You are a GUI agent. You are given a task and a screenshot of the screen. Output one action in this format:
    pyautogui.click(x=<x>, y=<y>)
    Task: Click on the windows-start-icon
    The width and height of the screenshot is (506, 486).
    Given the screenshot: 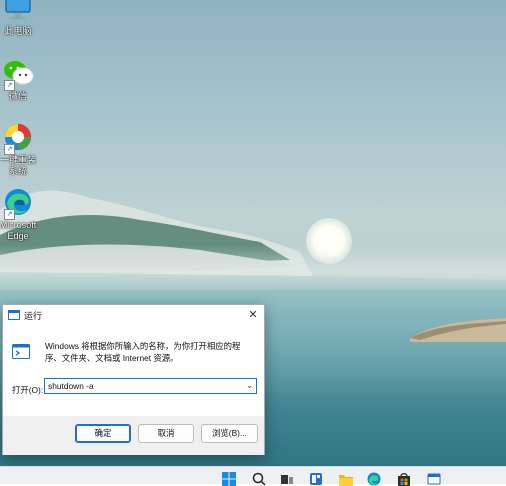 What is the action you would take?
    pyautogui.click(x=229, y=479)
    